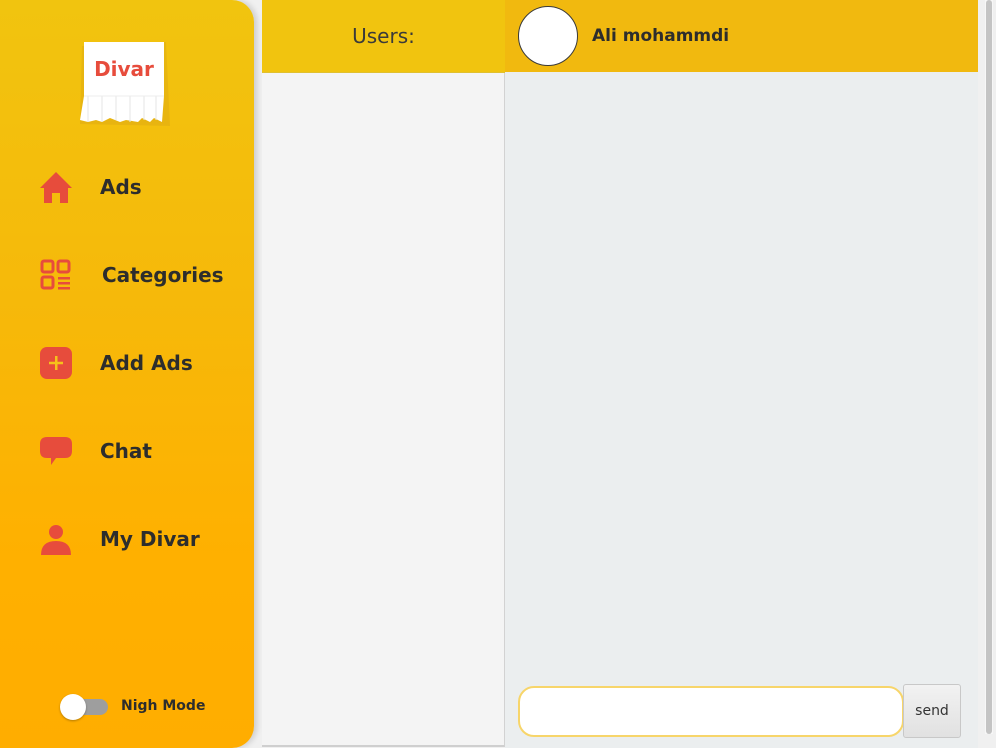 This screenshot has width=996, height=748. I want to click on night-mode-toggle, so click(84, 707).